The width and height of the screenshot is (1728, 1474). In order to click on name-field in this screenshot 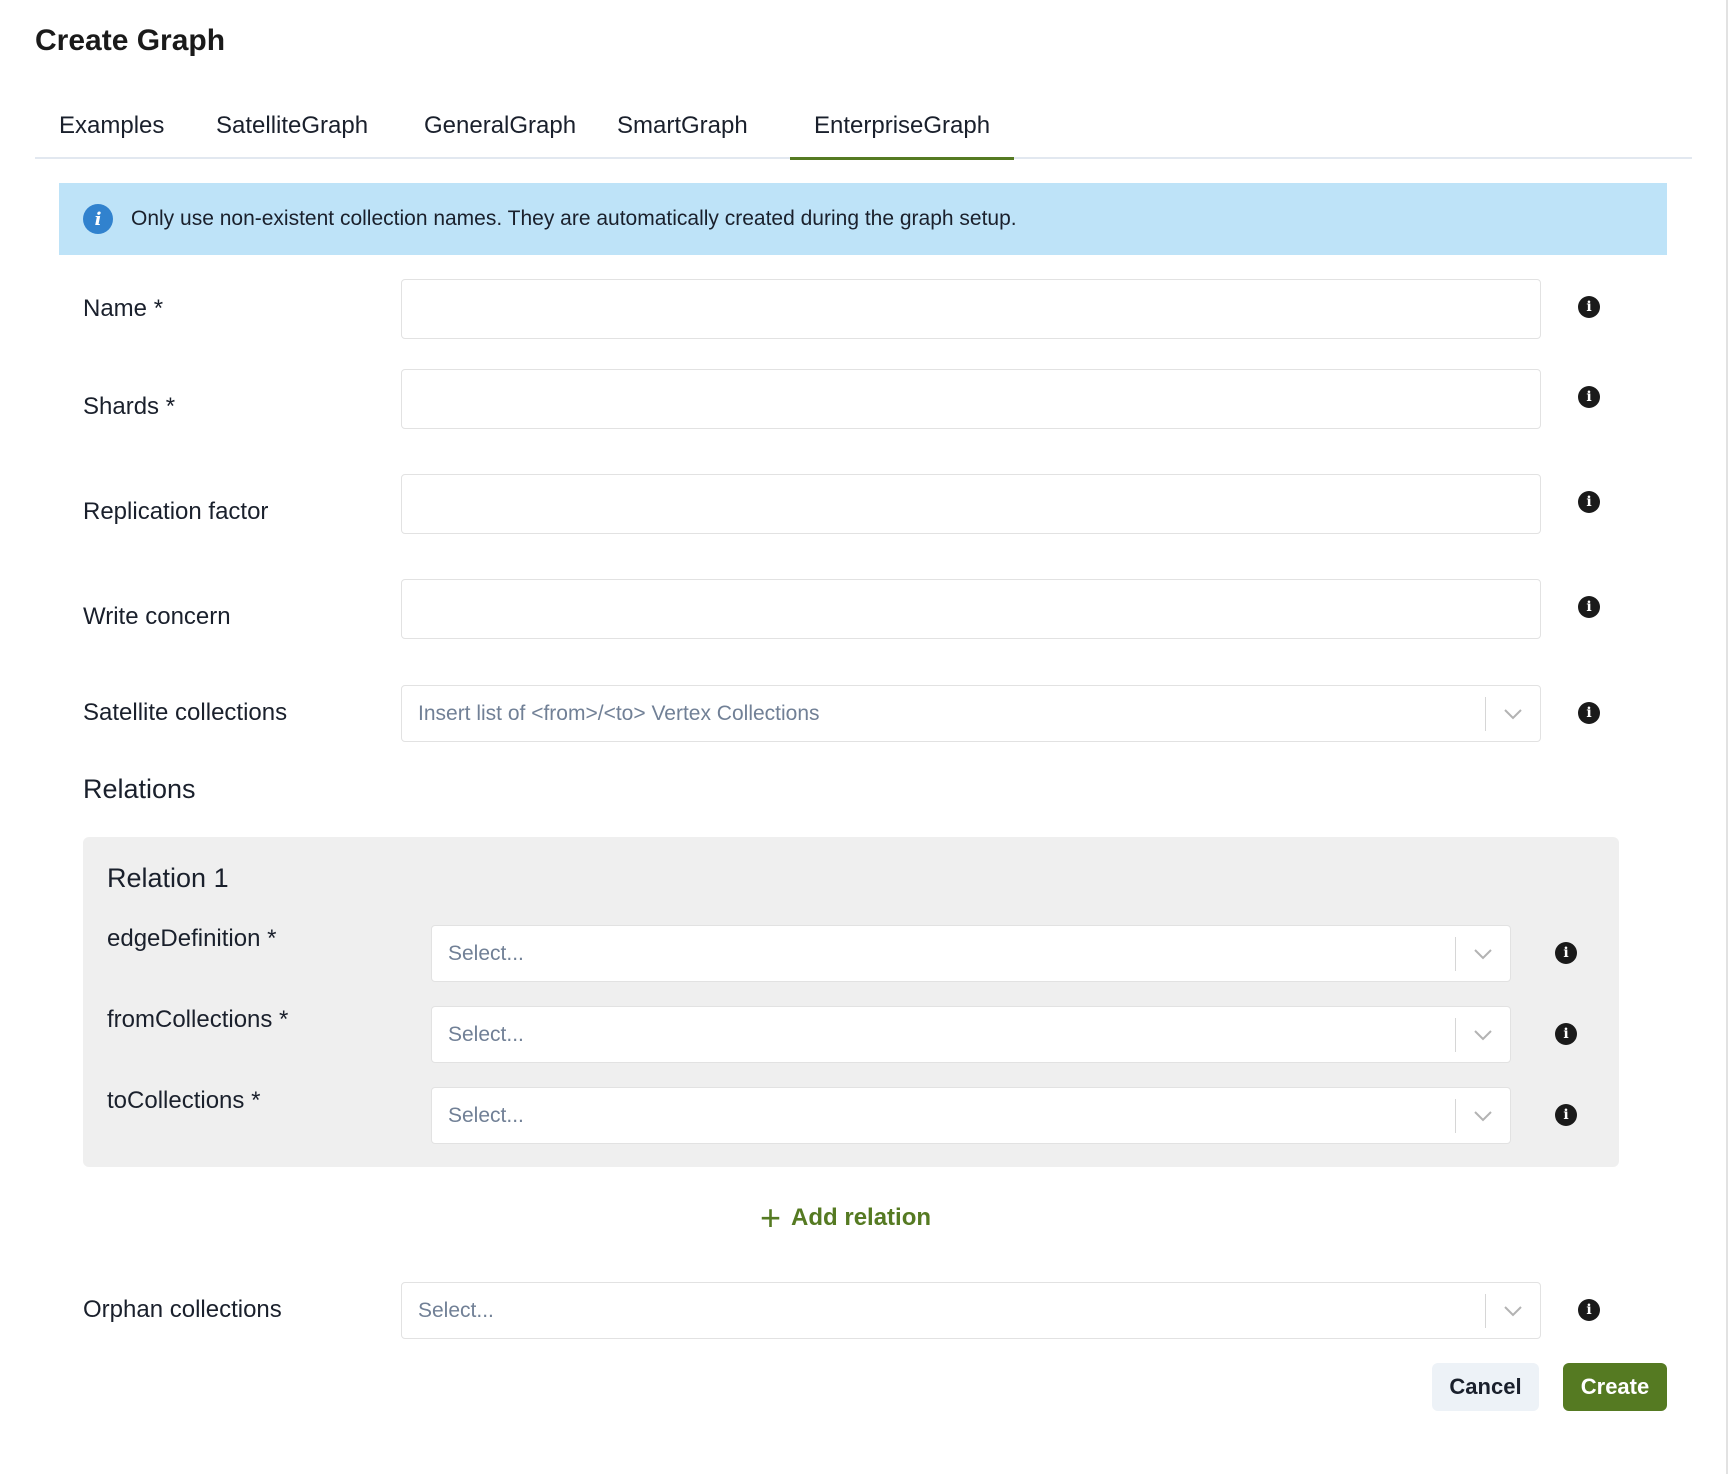, I will do `click(971, 309)`.